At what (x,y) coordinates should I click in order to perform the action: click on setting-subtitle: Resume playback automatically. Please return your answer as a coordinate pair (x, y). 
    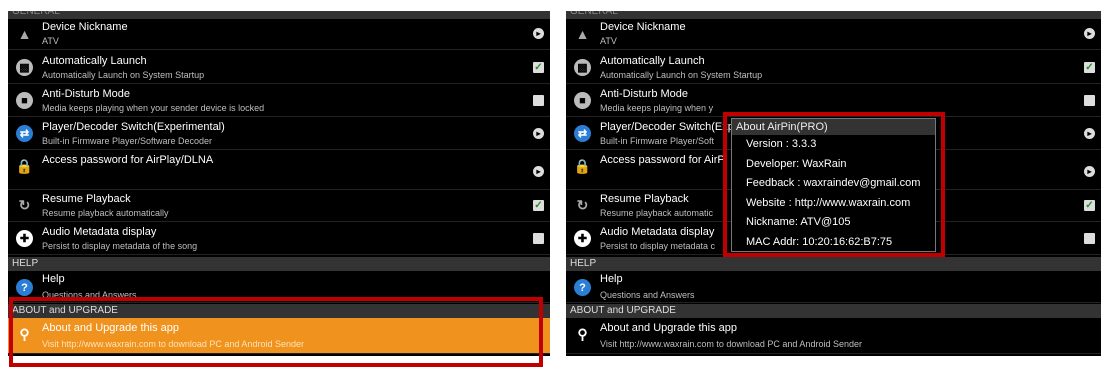
    Looking at the image, I should click on (105, 213).